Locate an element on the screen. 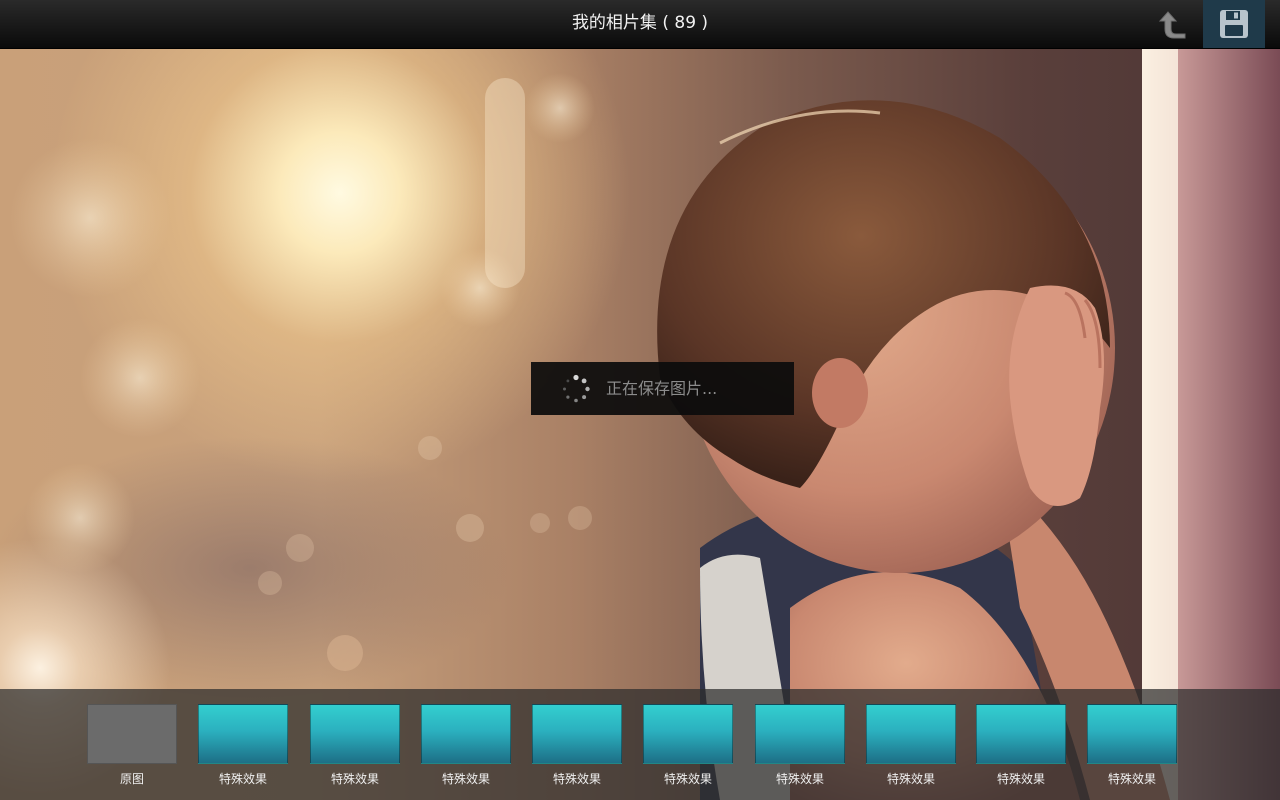  top-bar: 我的相片集 ( 89 ) is located at coordinates (640, 24).